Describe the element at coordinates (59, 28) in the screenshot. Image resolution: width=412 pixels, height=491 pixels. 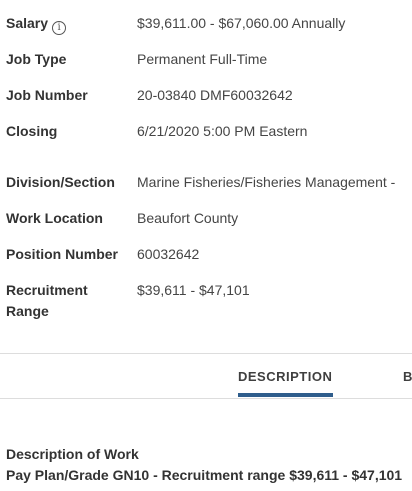
I see `info-icon: i` at that location.